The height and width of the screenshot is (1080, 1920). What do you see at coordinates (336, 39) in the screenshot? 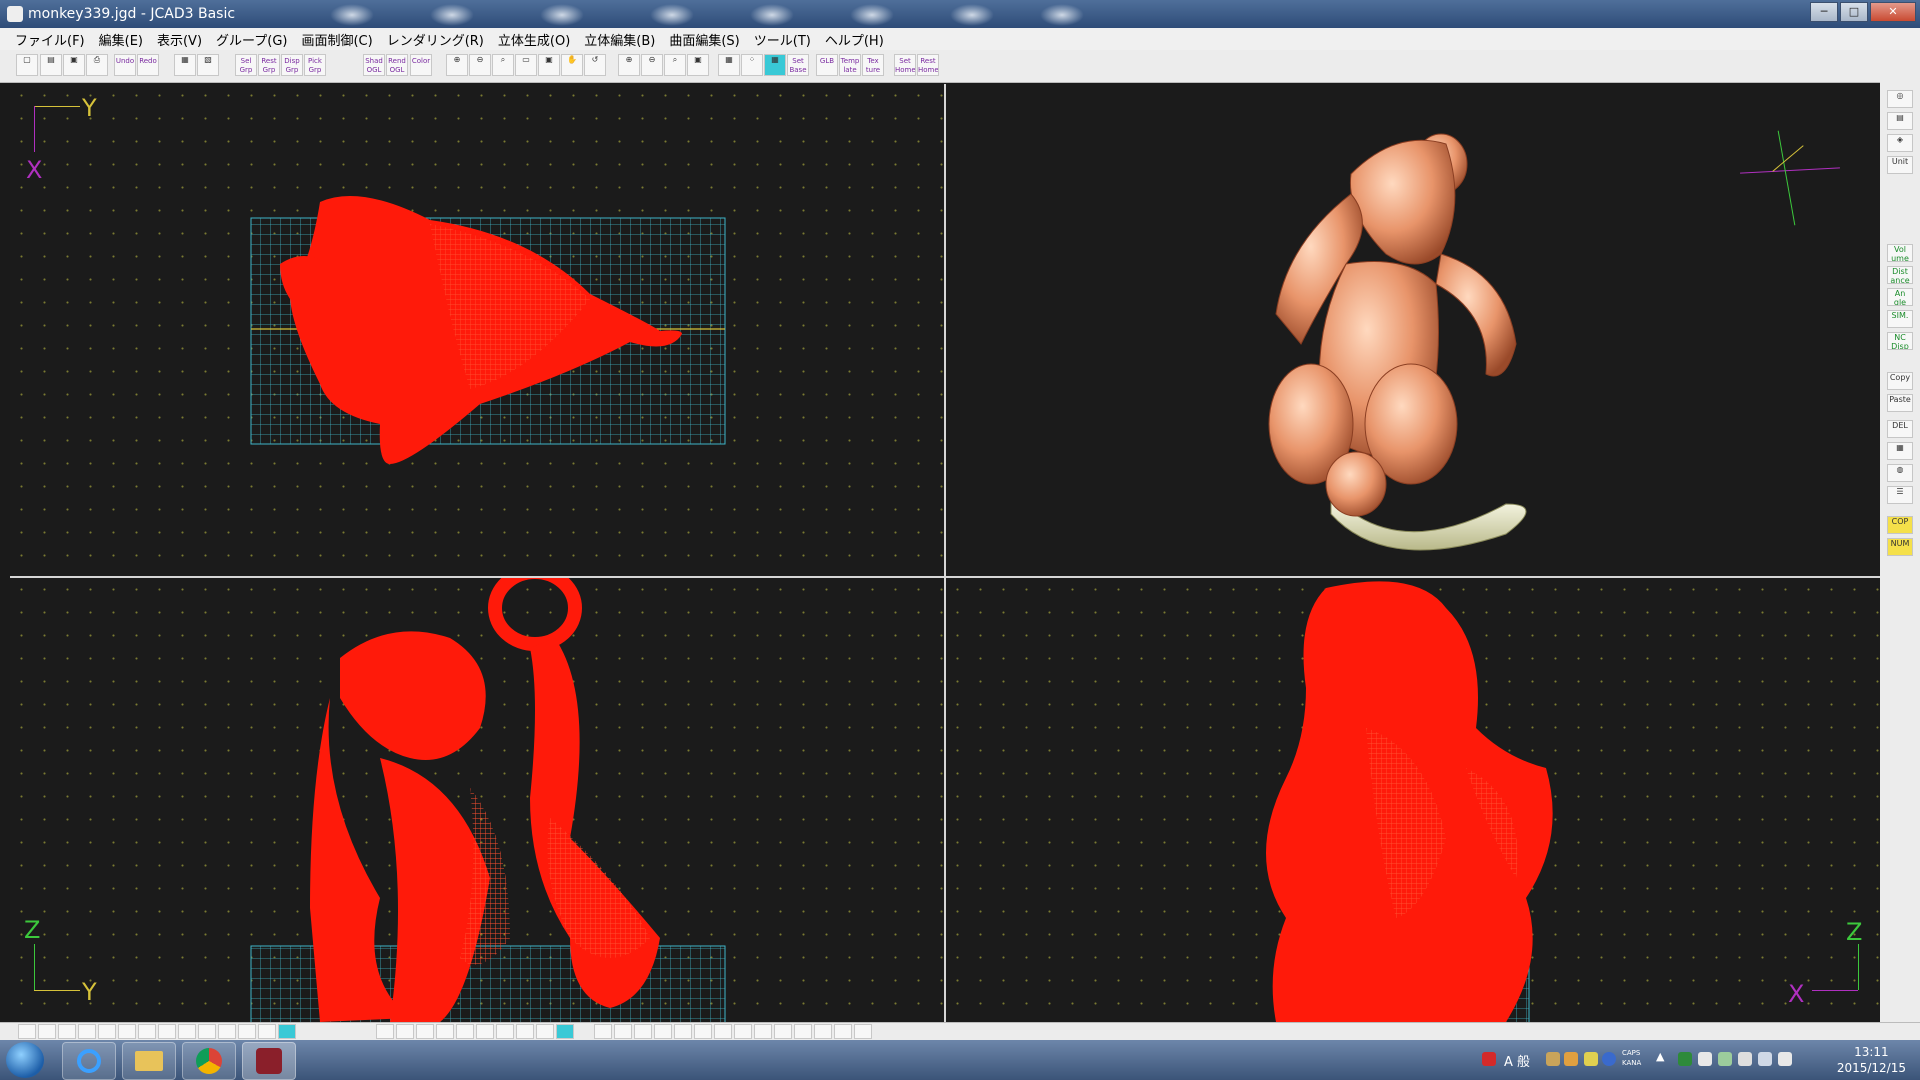
I see `menu-screen-control: 画面制御(C)` at bounding box center [336, 39].